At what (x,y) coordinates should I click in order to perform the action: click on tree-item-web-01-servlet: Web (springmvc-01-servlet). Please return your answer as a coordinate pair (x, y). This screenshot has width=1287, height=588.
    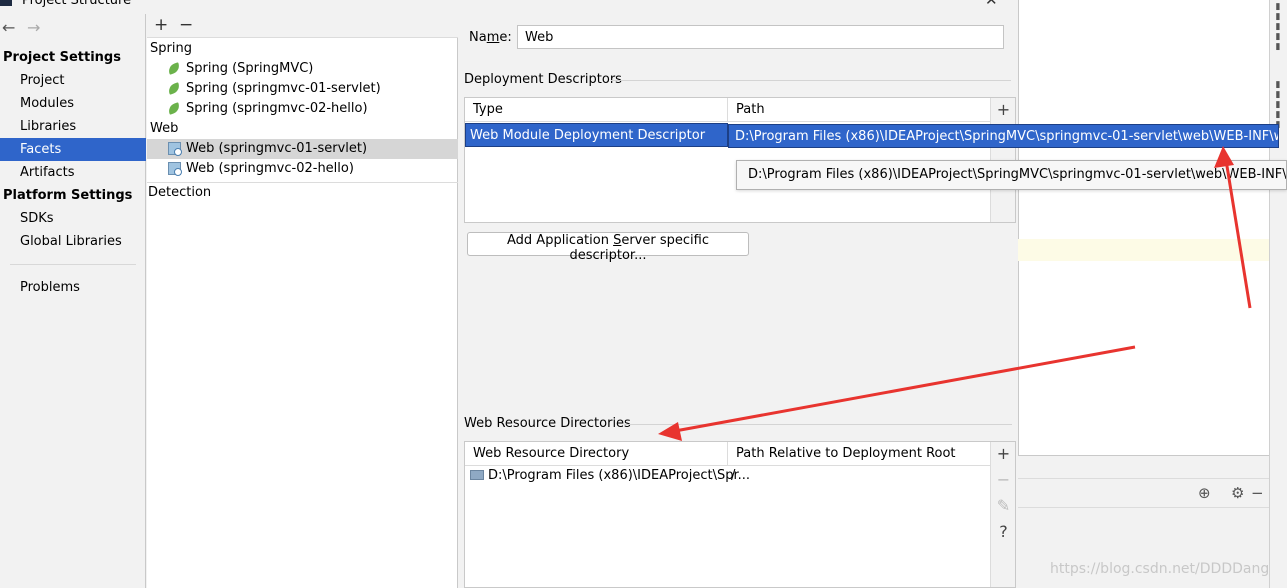
    Looking at the image, I should click on (302, 149).